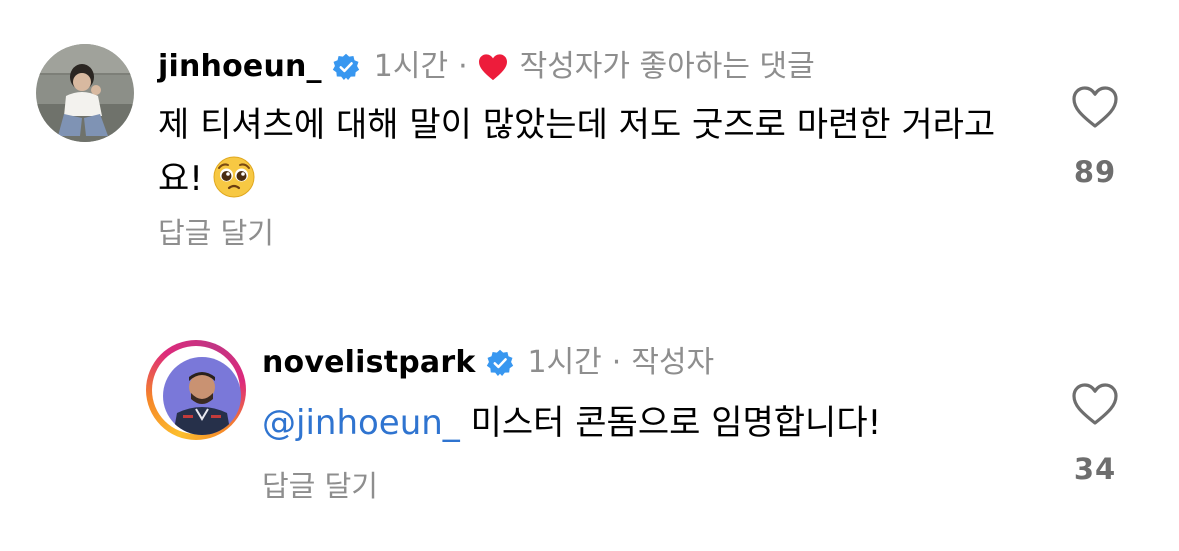  I want to click on comment-header: jinhoeun_ 1시간 · 작성자가 좋아하는 댓글, so click(486, 67).